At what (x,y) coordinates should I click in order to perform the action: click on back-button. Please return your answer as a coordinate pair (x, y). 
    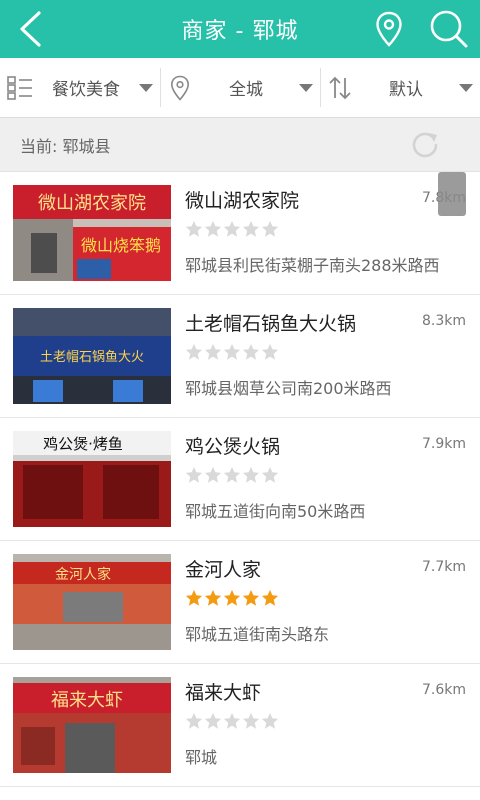
    Looking at the image, I should click on (30, 29).